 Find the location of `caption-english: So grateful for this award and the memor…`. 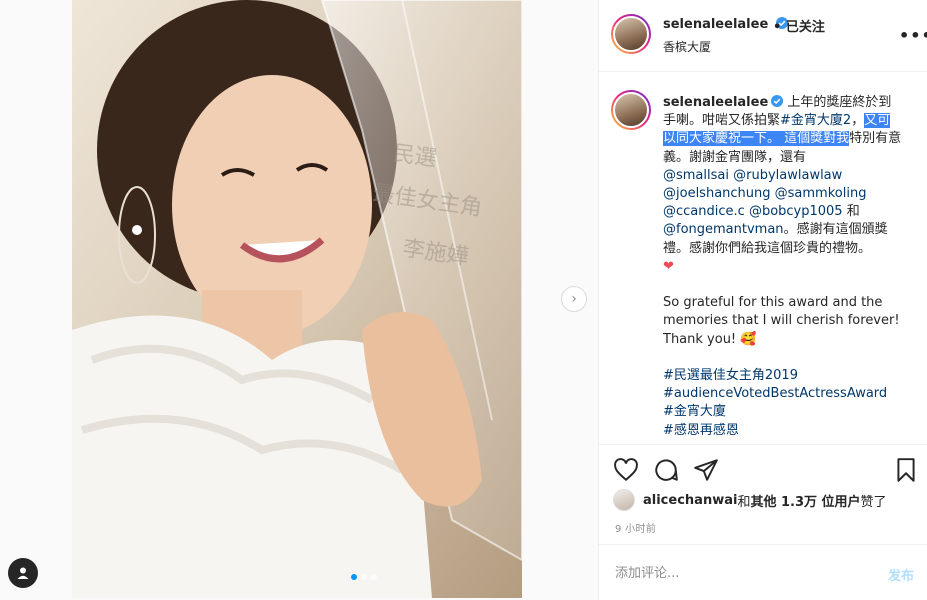

caption-english: So grateful for this award and the memor… is located at coordinates (781, 321).